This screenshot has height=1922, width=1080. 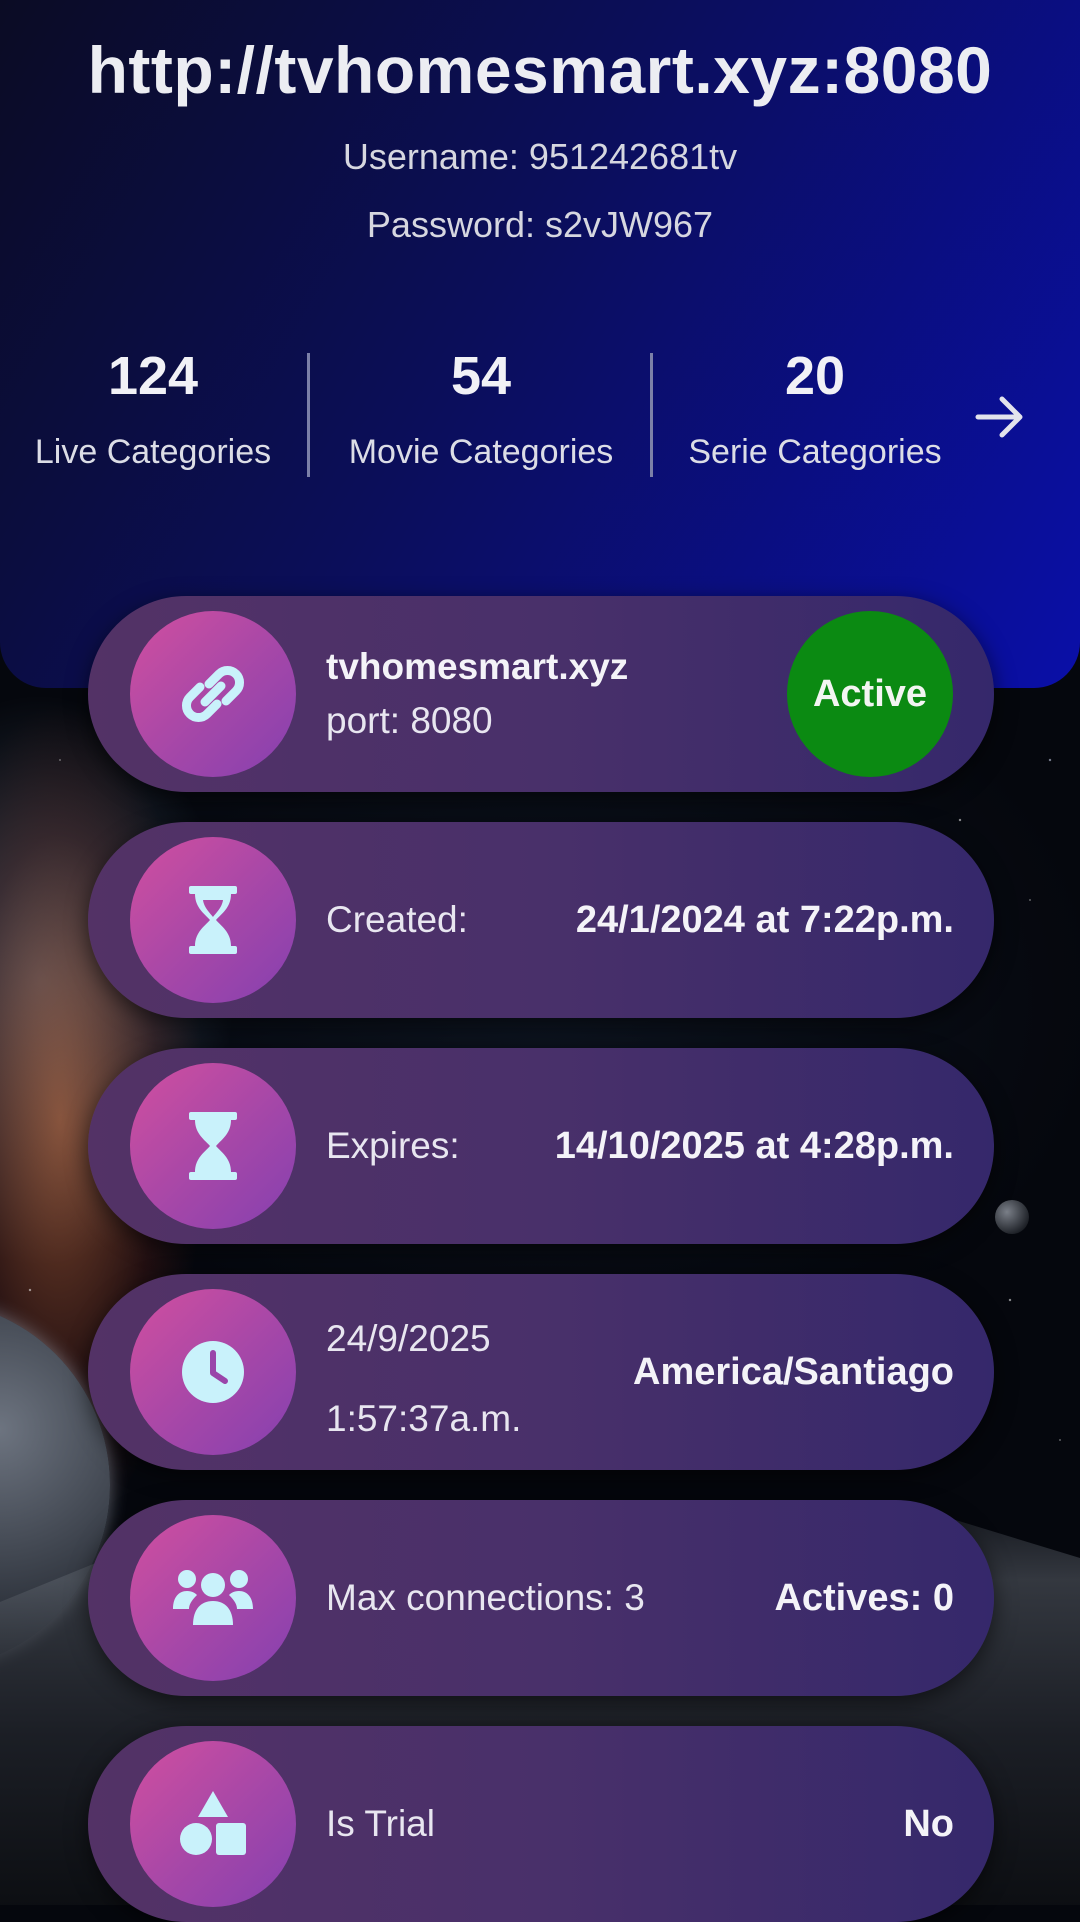 I want to click on connections-card: Max connections: 3 Actives: 0, so click(x=541, y=1598).